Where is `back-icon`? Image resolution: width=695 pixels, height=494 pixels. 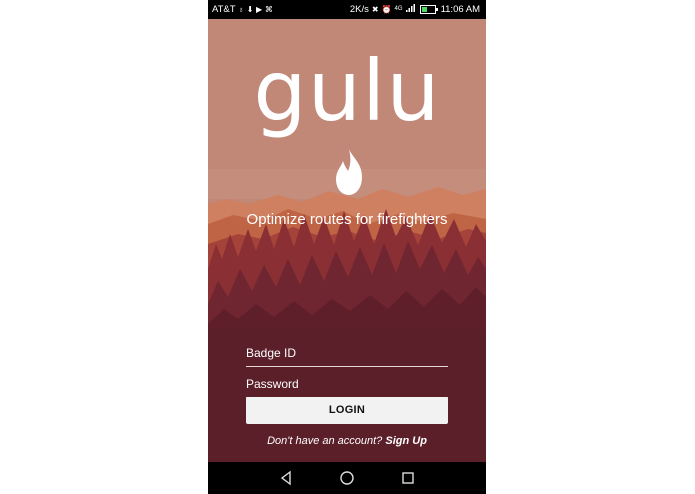 back-icon is located at coordinates (286, 478).